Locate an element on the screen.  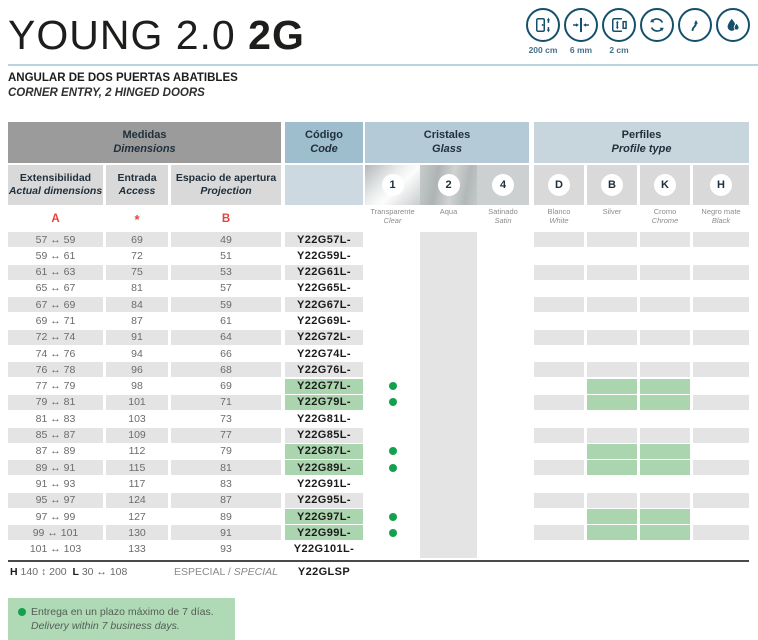
table-row: 95 ↔ 97 124 87 Y22G95L- is located at coordinates (378, 500).